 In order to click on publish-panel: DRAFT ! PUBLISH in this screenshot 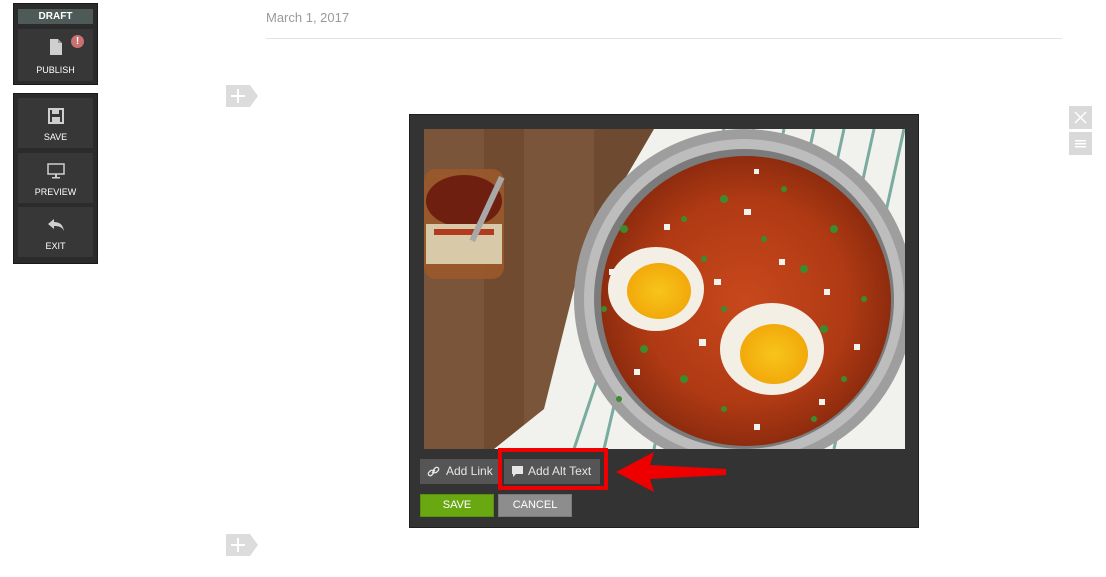, I will do `click(55, 44)`.